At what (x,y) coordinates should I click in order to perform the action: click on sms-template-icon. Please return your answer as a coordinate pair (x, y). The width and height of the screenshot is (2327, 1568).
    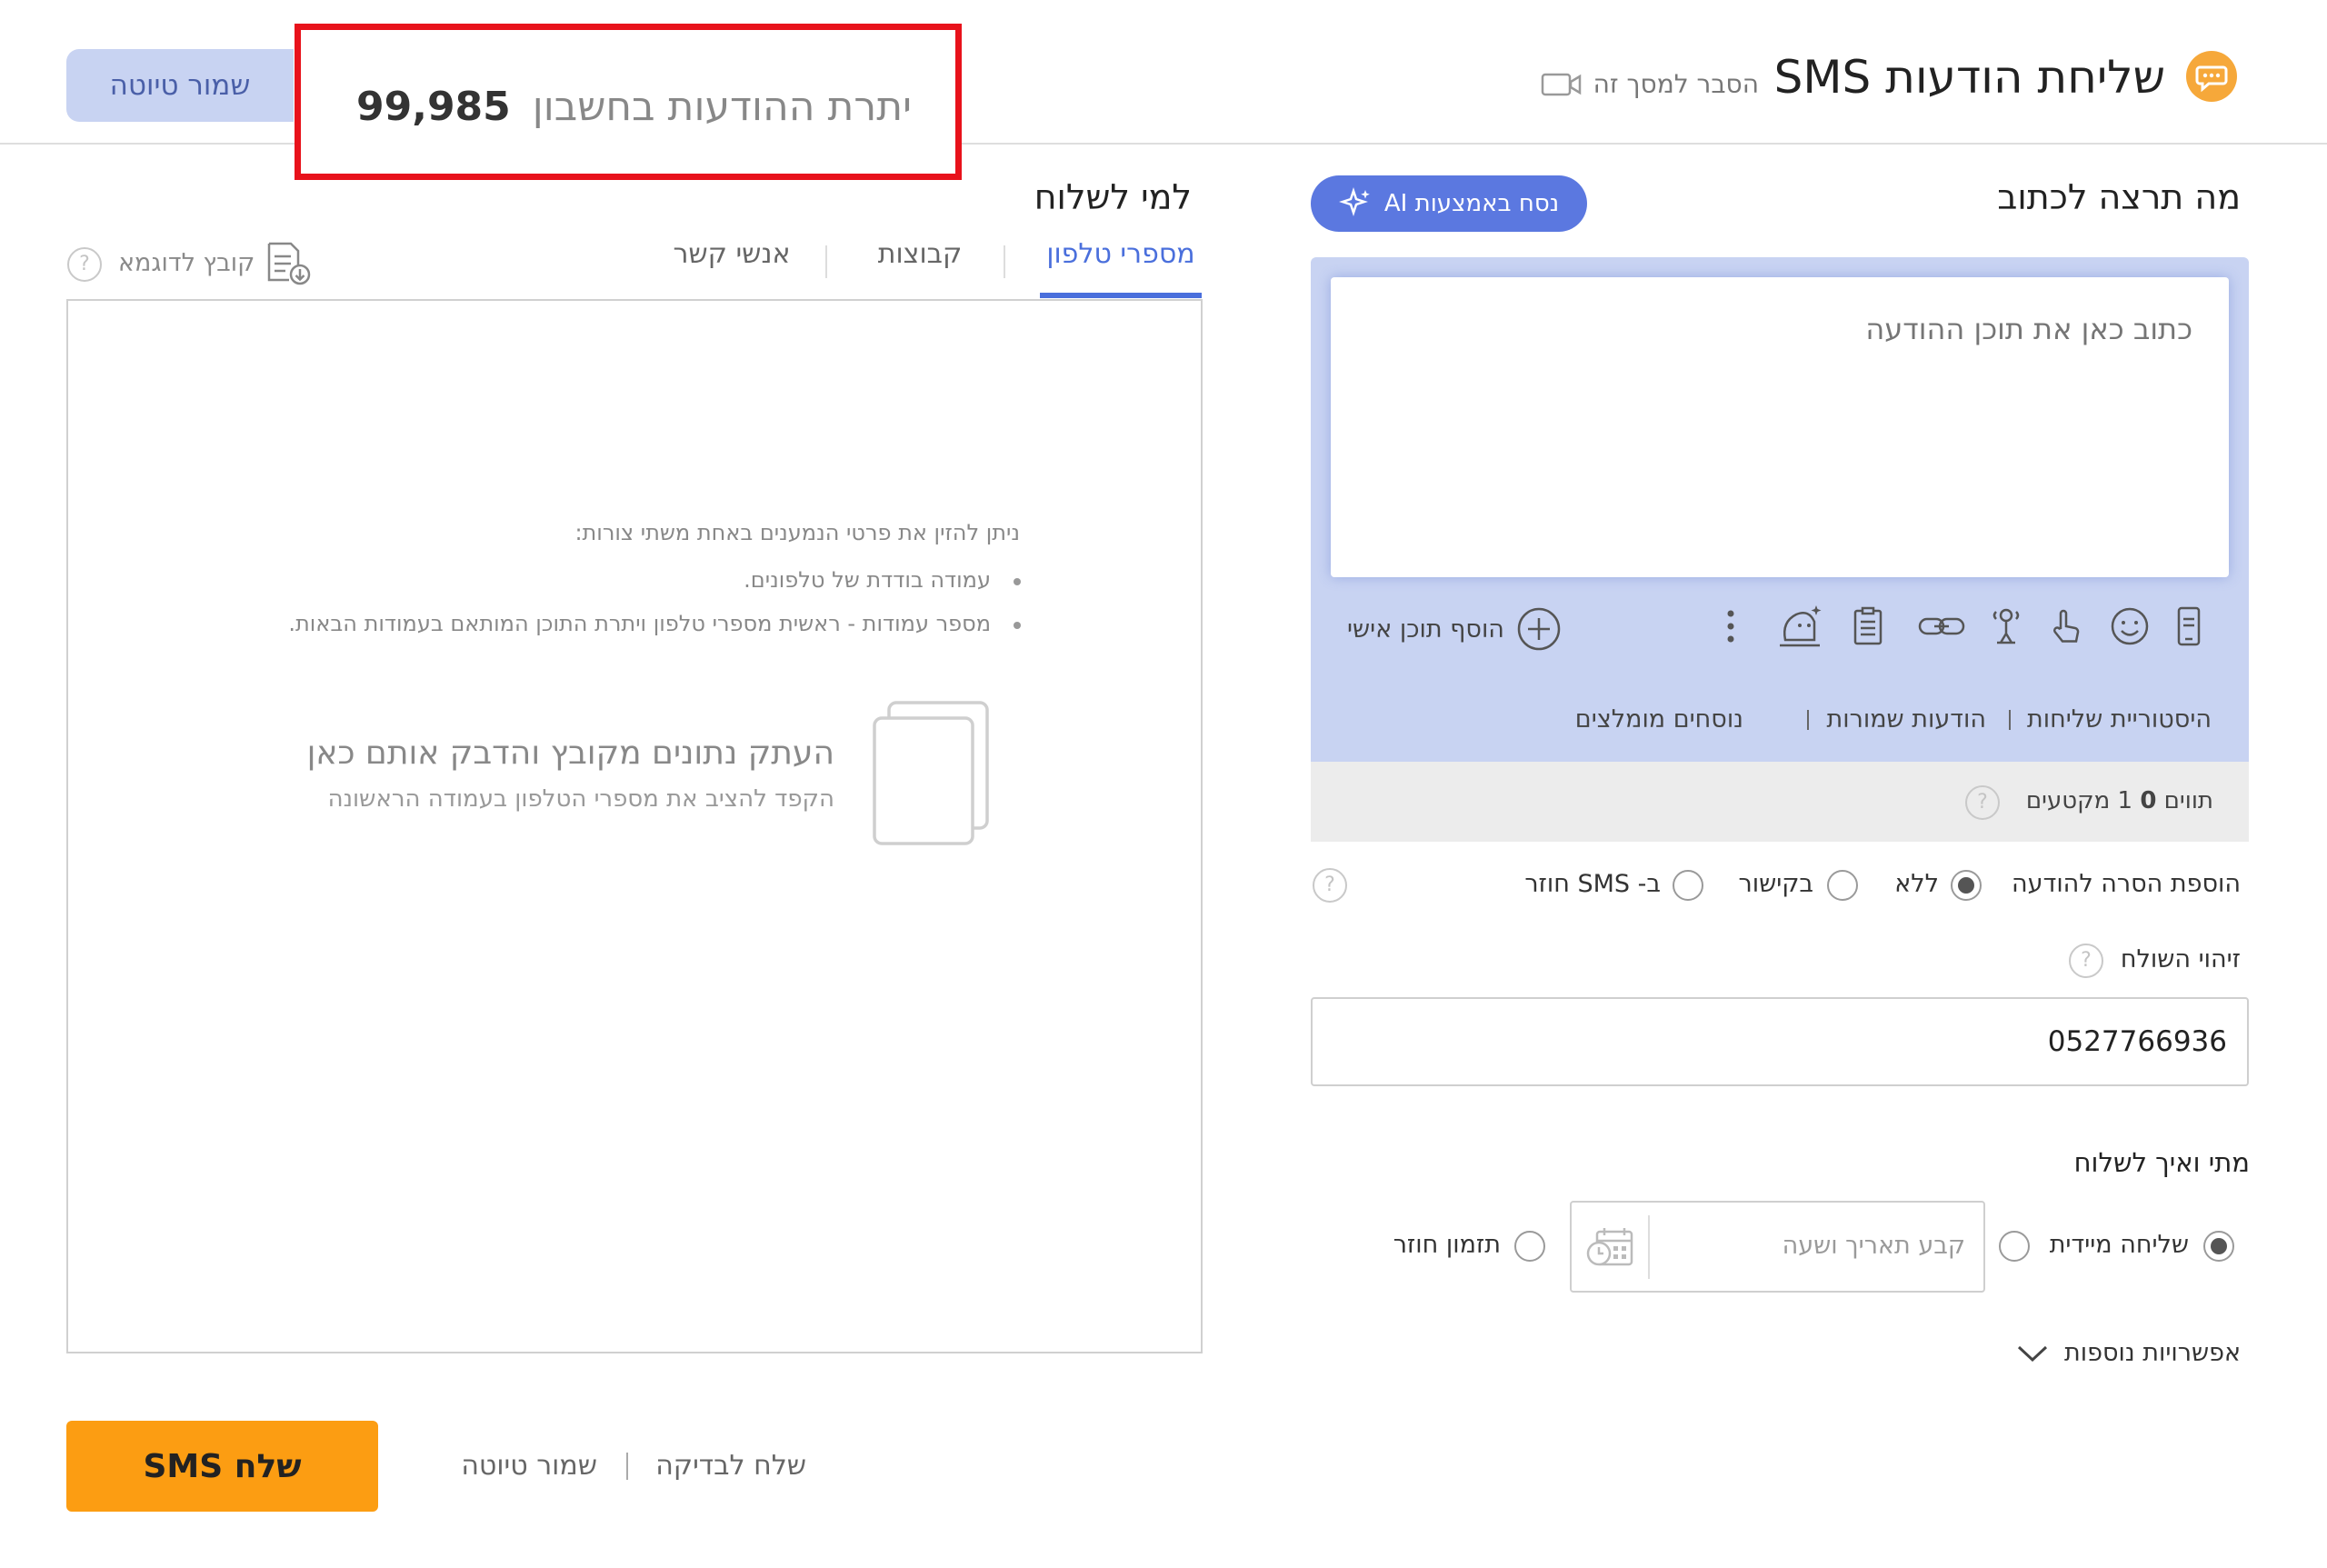
    Looking at the image, I should click on (2189, 626).